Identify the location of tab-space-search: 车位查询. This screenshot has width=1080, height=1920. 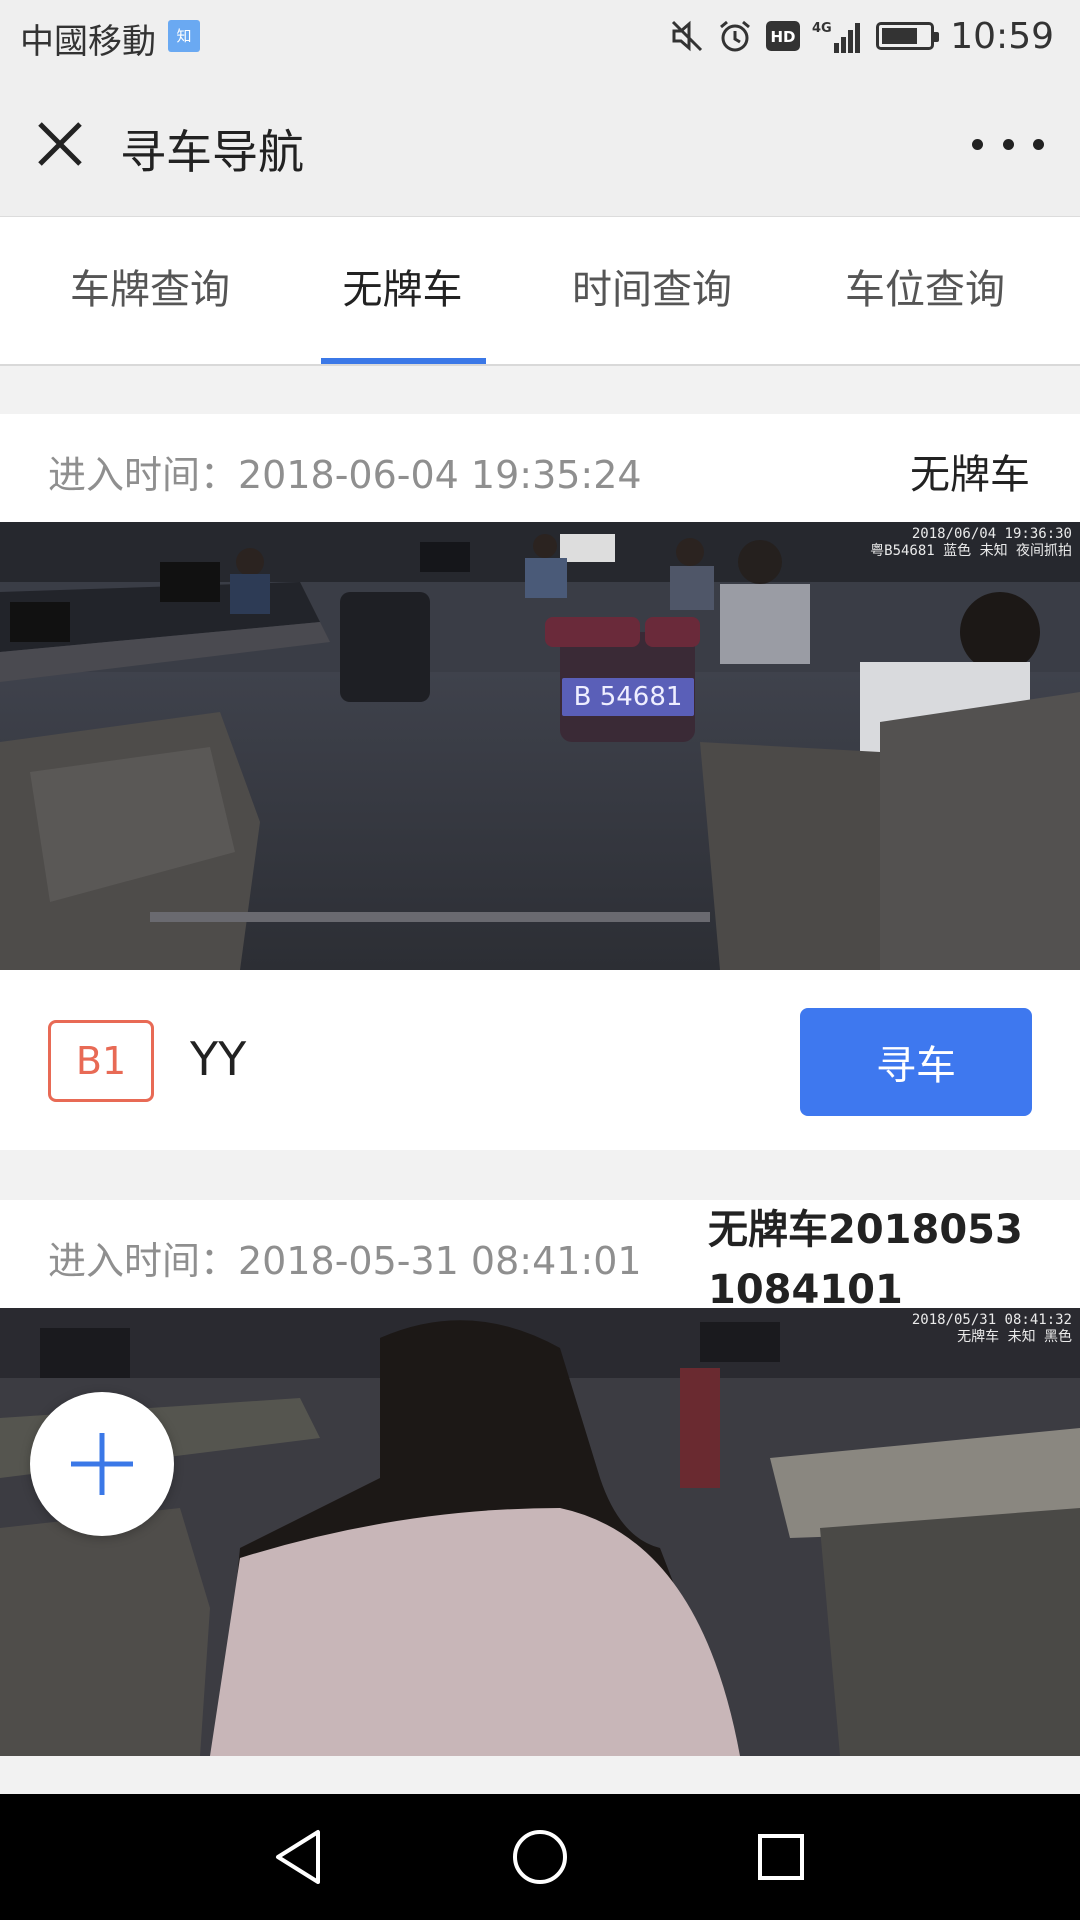
(925, 290).